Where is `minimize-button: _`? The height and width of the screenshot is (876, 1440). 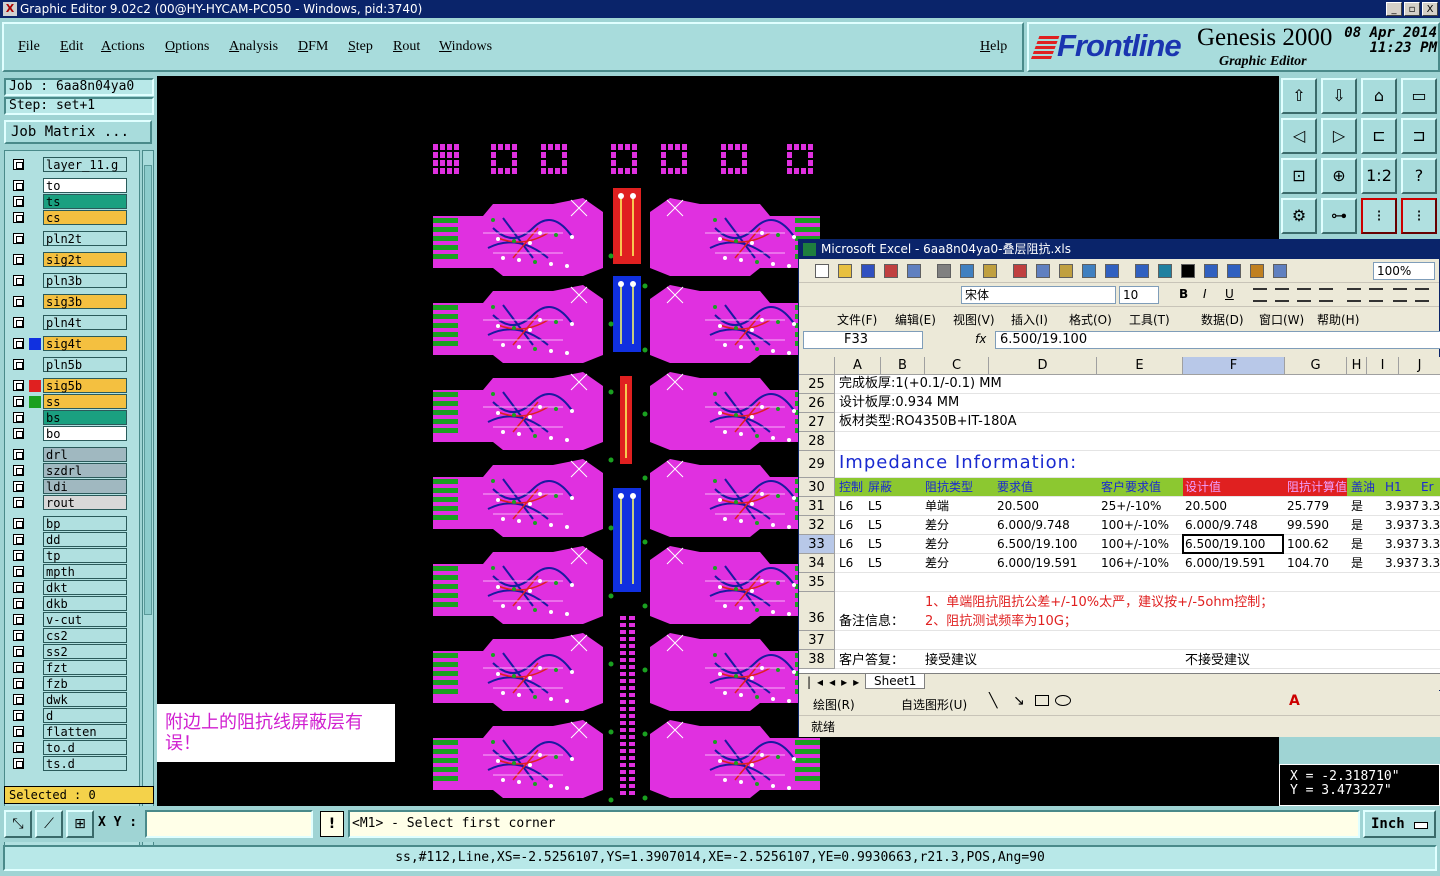
minimize-button: _ is located at coordinates (1394, 9).